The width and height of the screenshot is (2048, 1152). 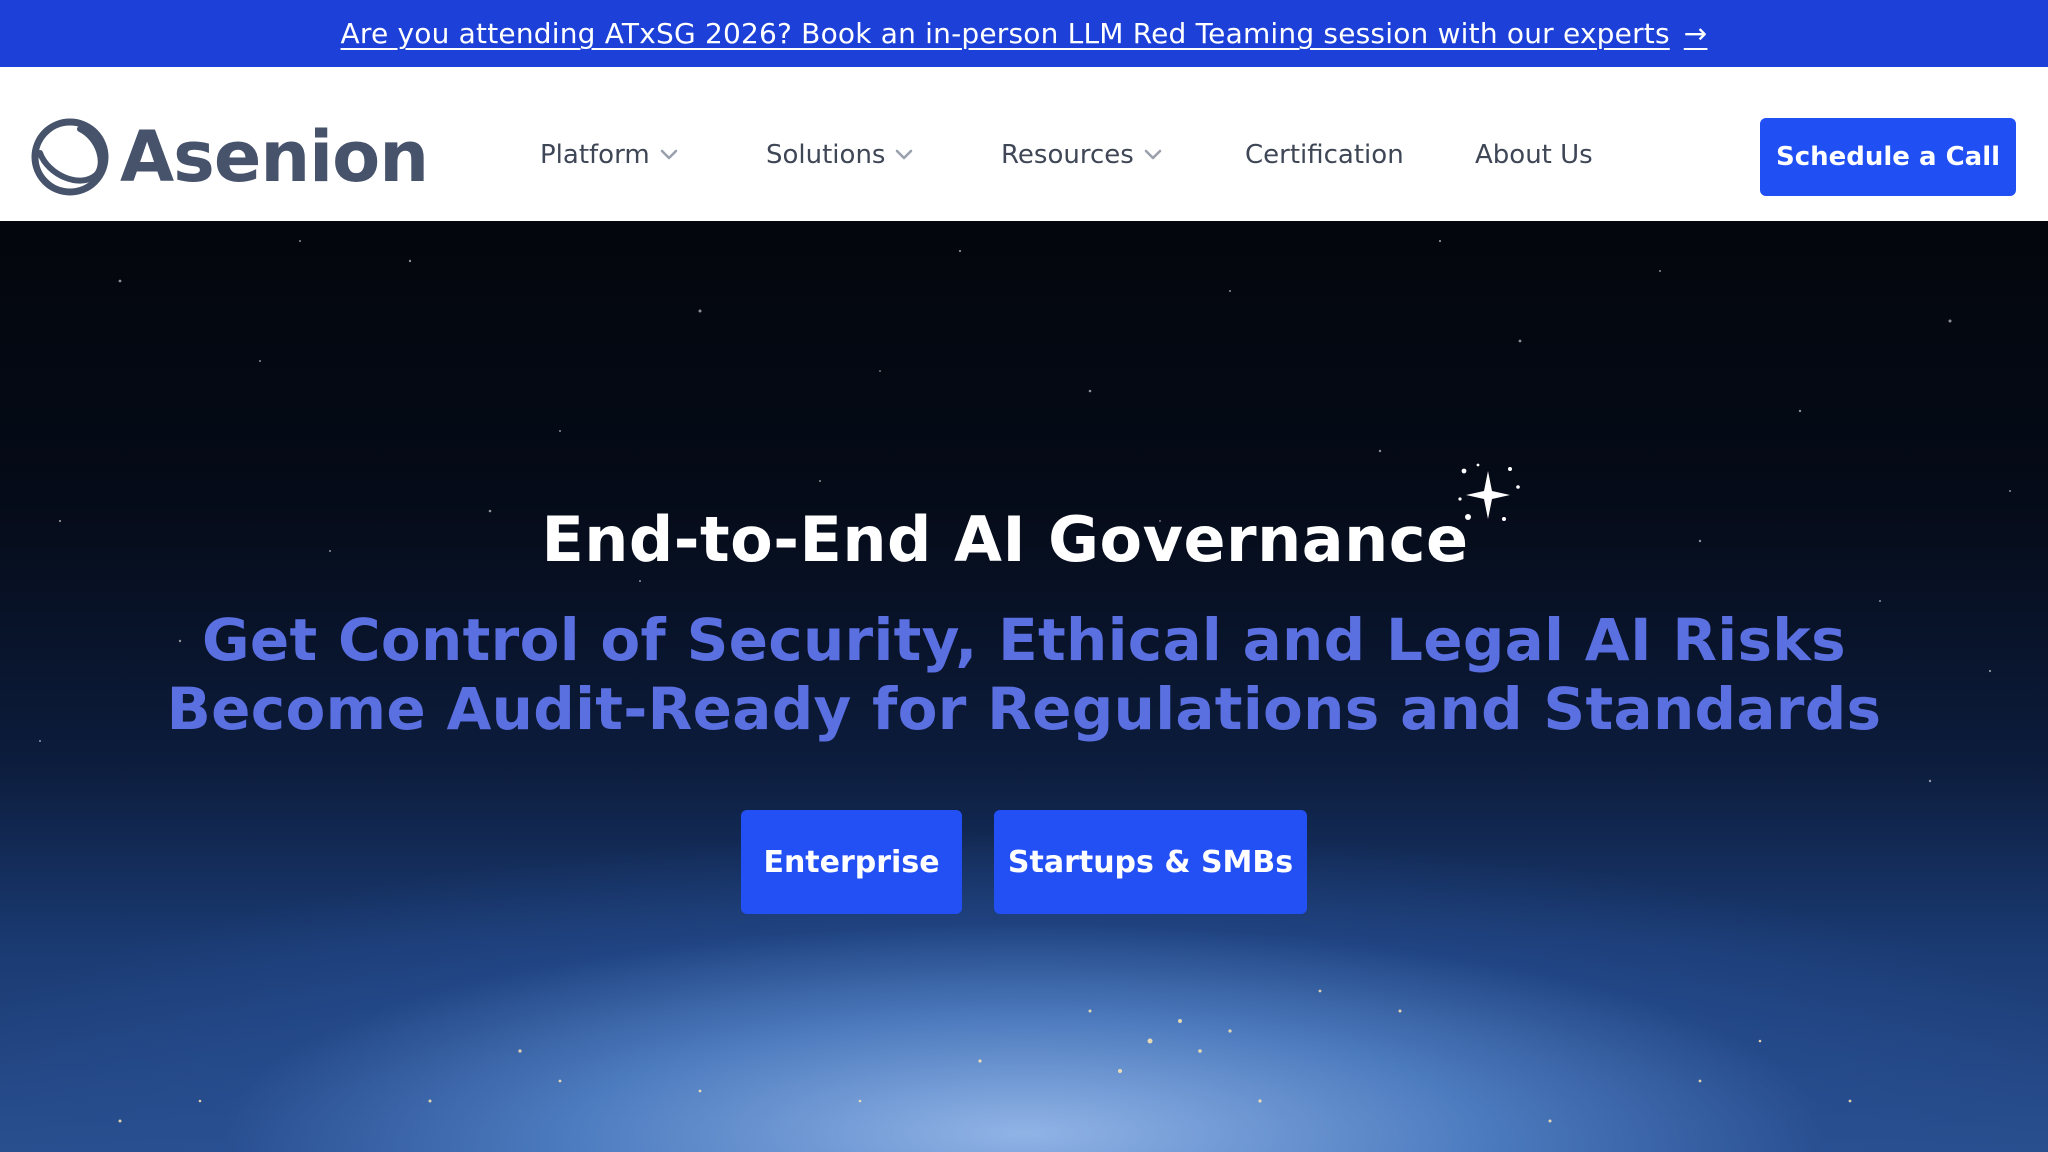 I want to click on nav-item-about-us: About Us, so click(x=1534, y=155).